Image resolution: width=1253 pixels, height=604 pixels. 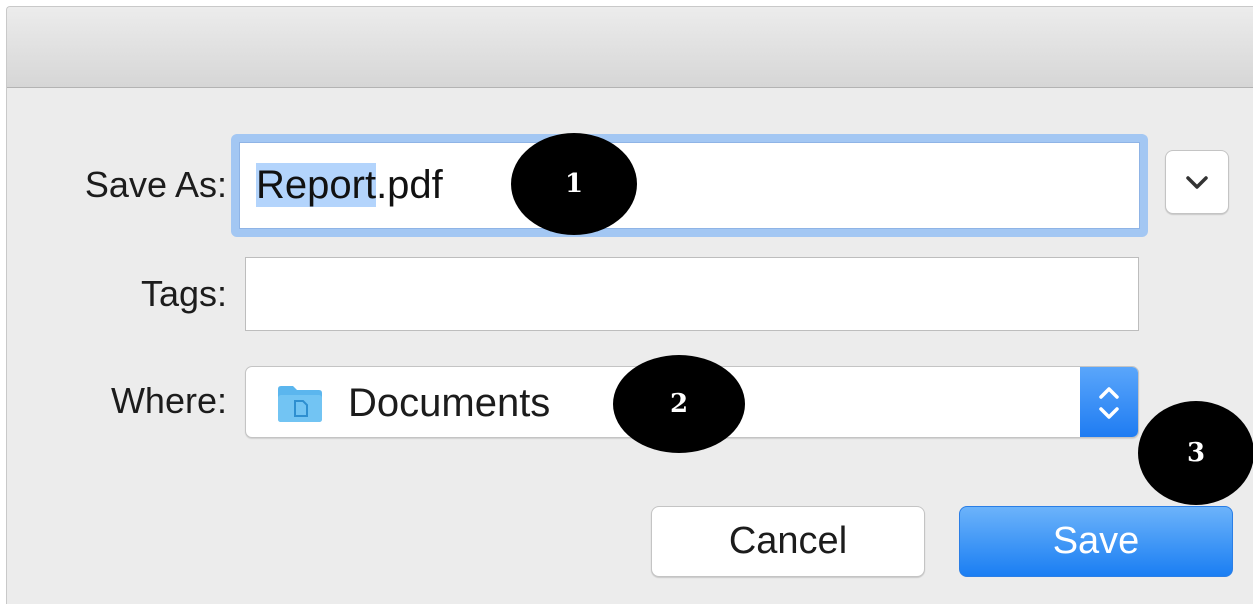 What do you see at coordinates (300, 404) in the screenshot?
I see `folder-icon` at bounding box center [300, 404].